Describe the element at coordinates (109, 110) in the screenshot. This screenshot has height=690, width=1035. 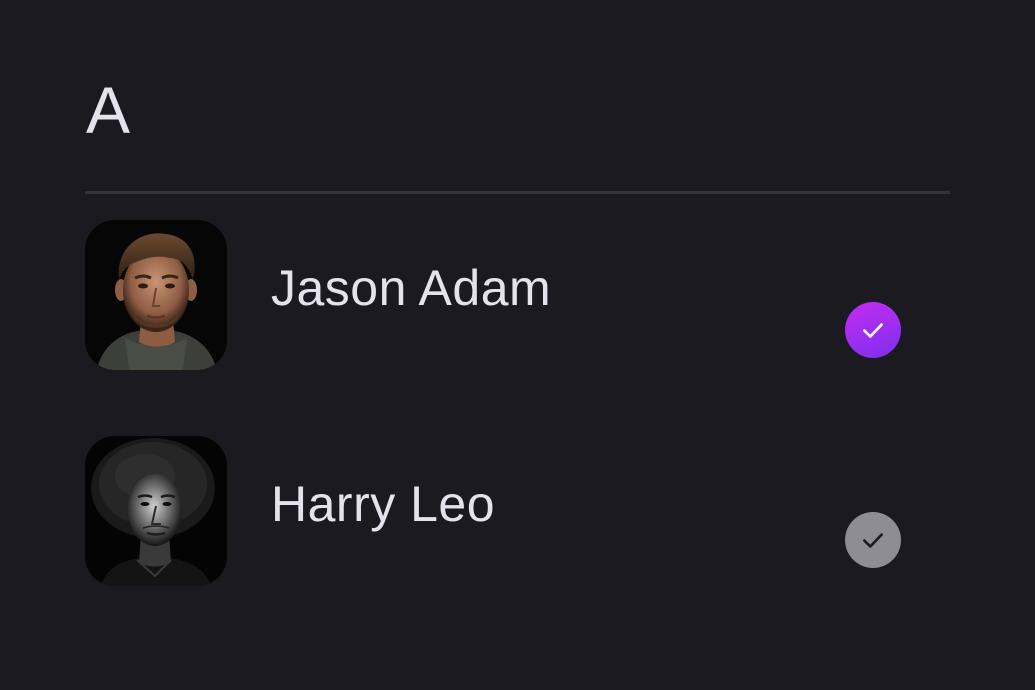
I see `section-header-letter: A` at that location.